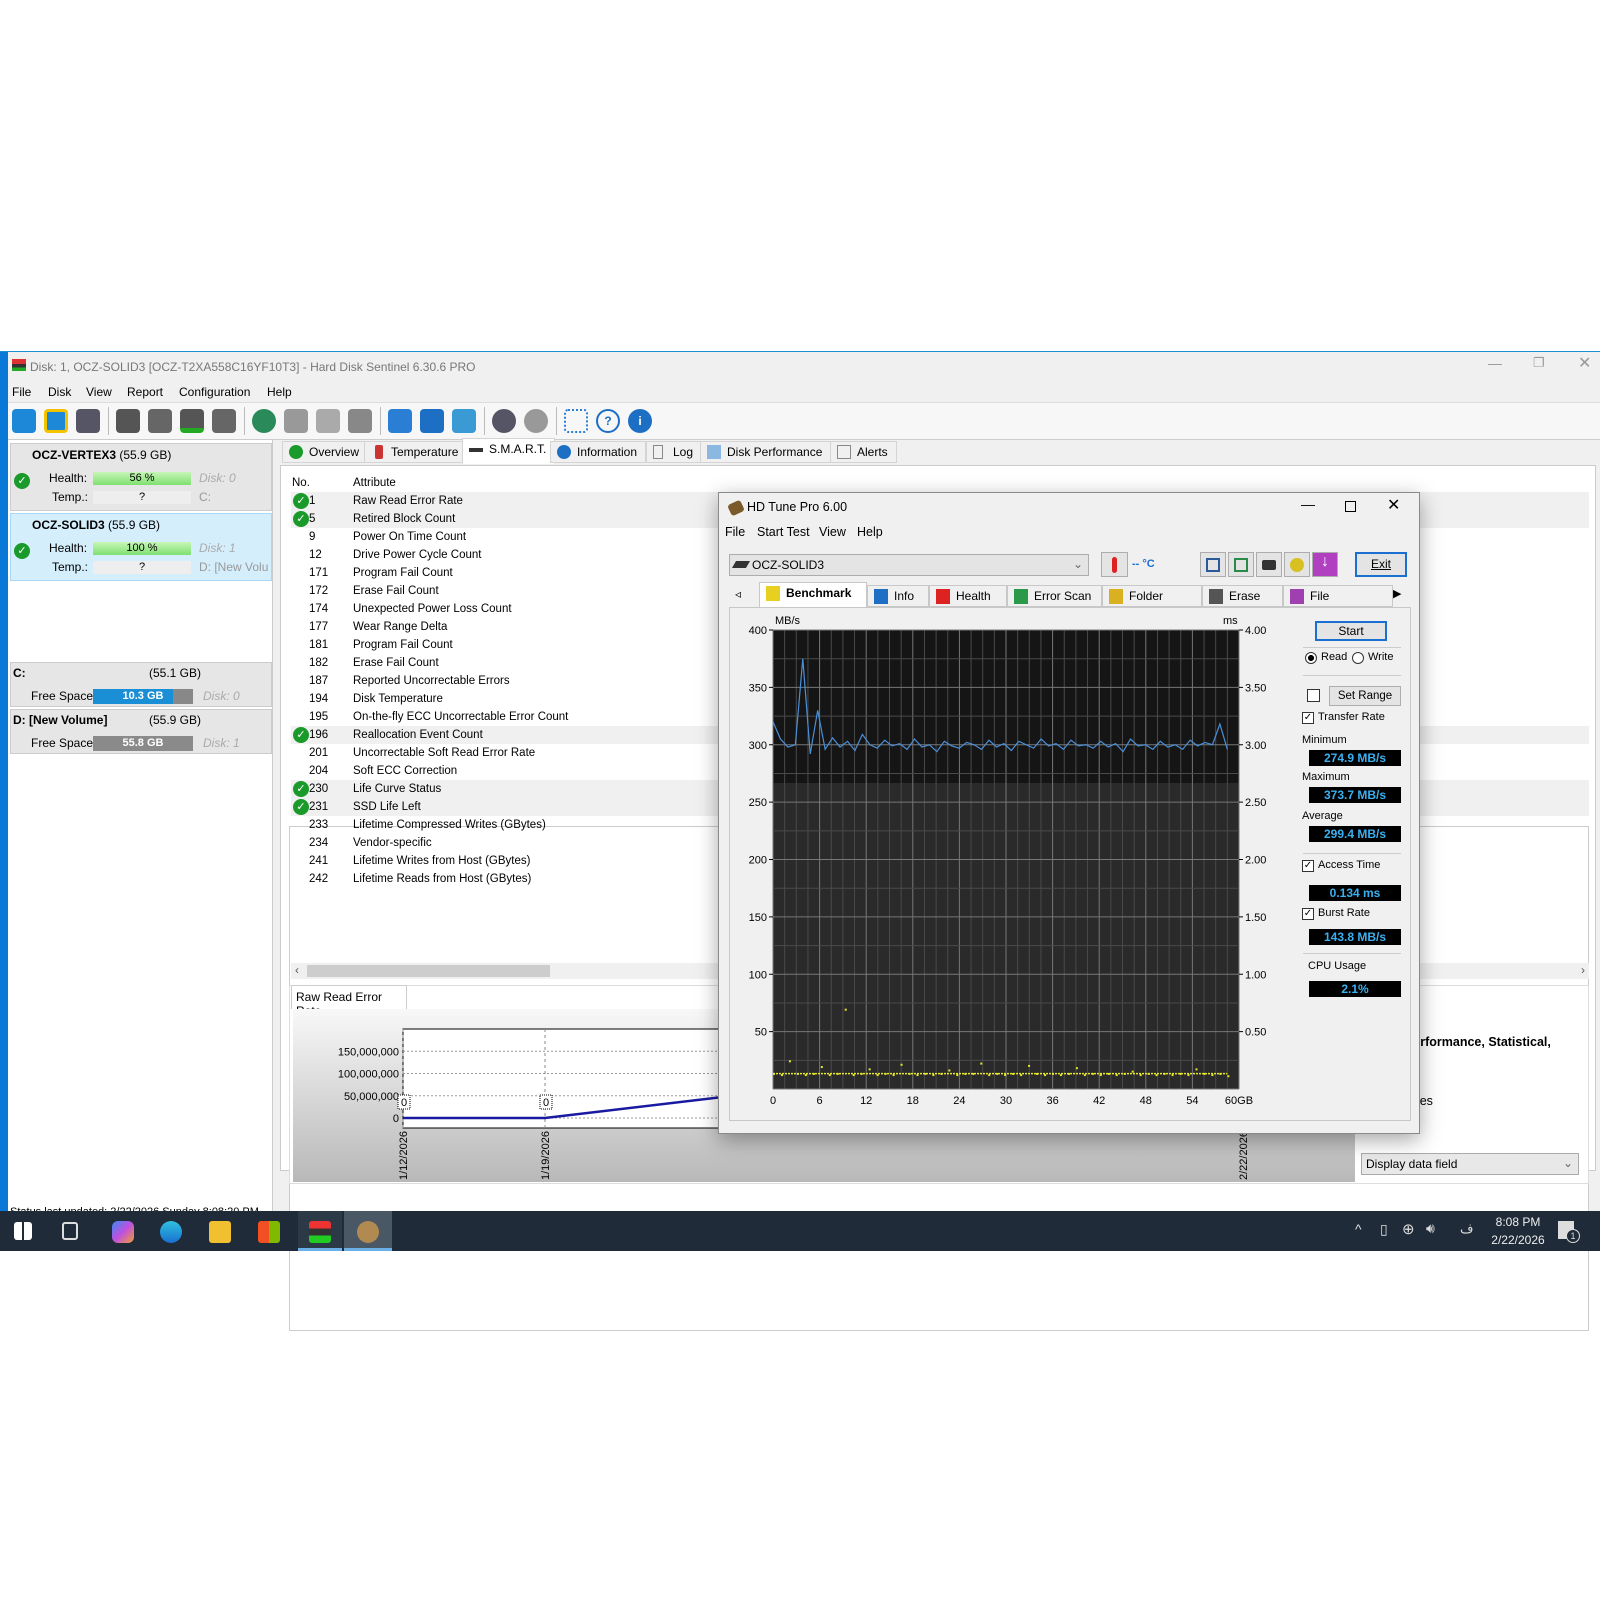 Image resolution: width=1600 pixels, height=1600 pixels. Describe the element at coordinates (813, 595) in the screenshot. I see `tab-benchmark: Benchmark` at that location.